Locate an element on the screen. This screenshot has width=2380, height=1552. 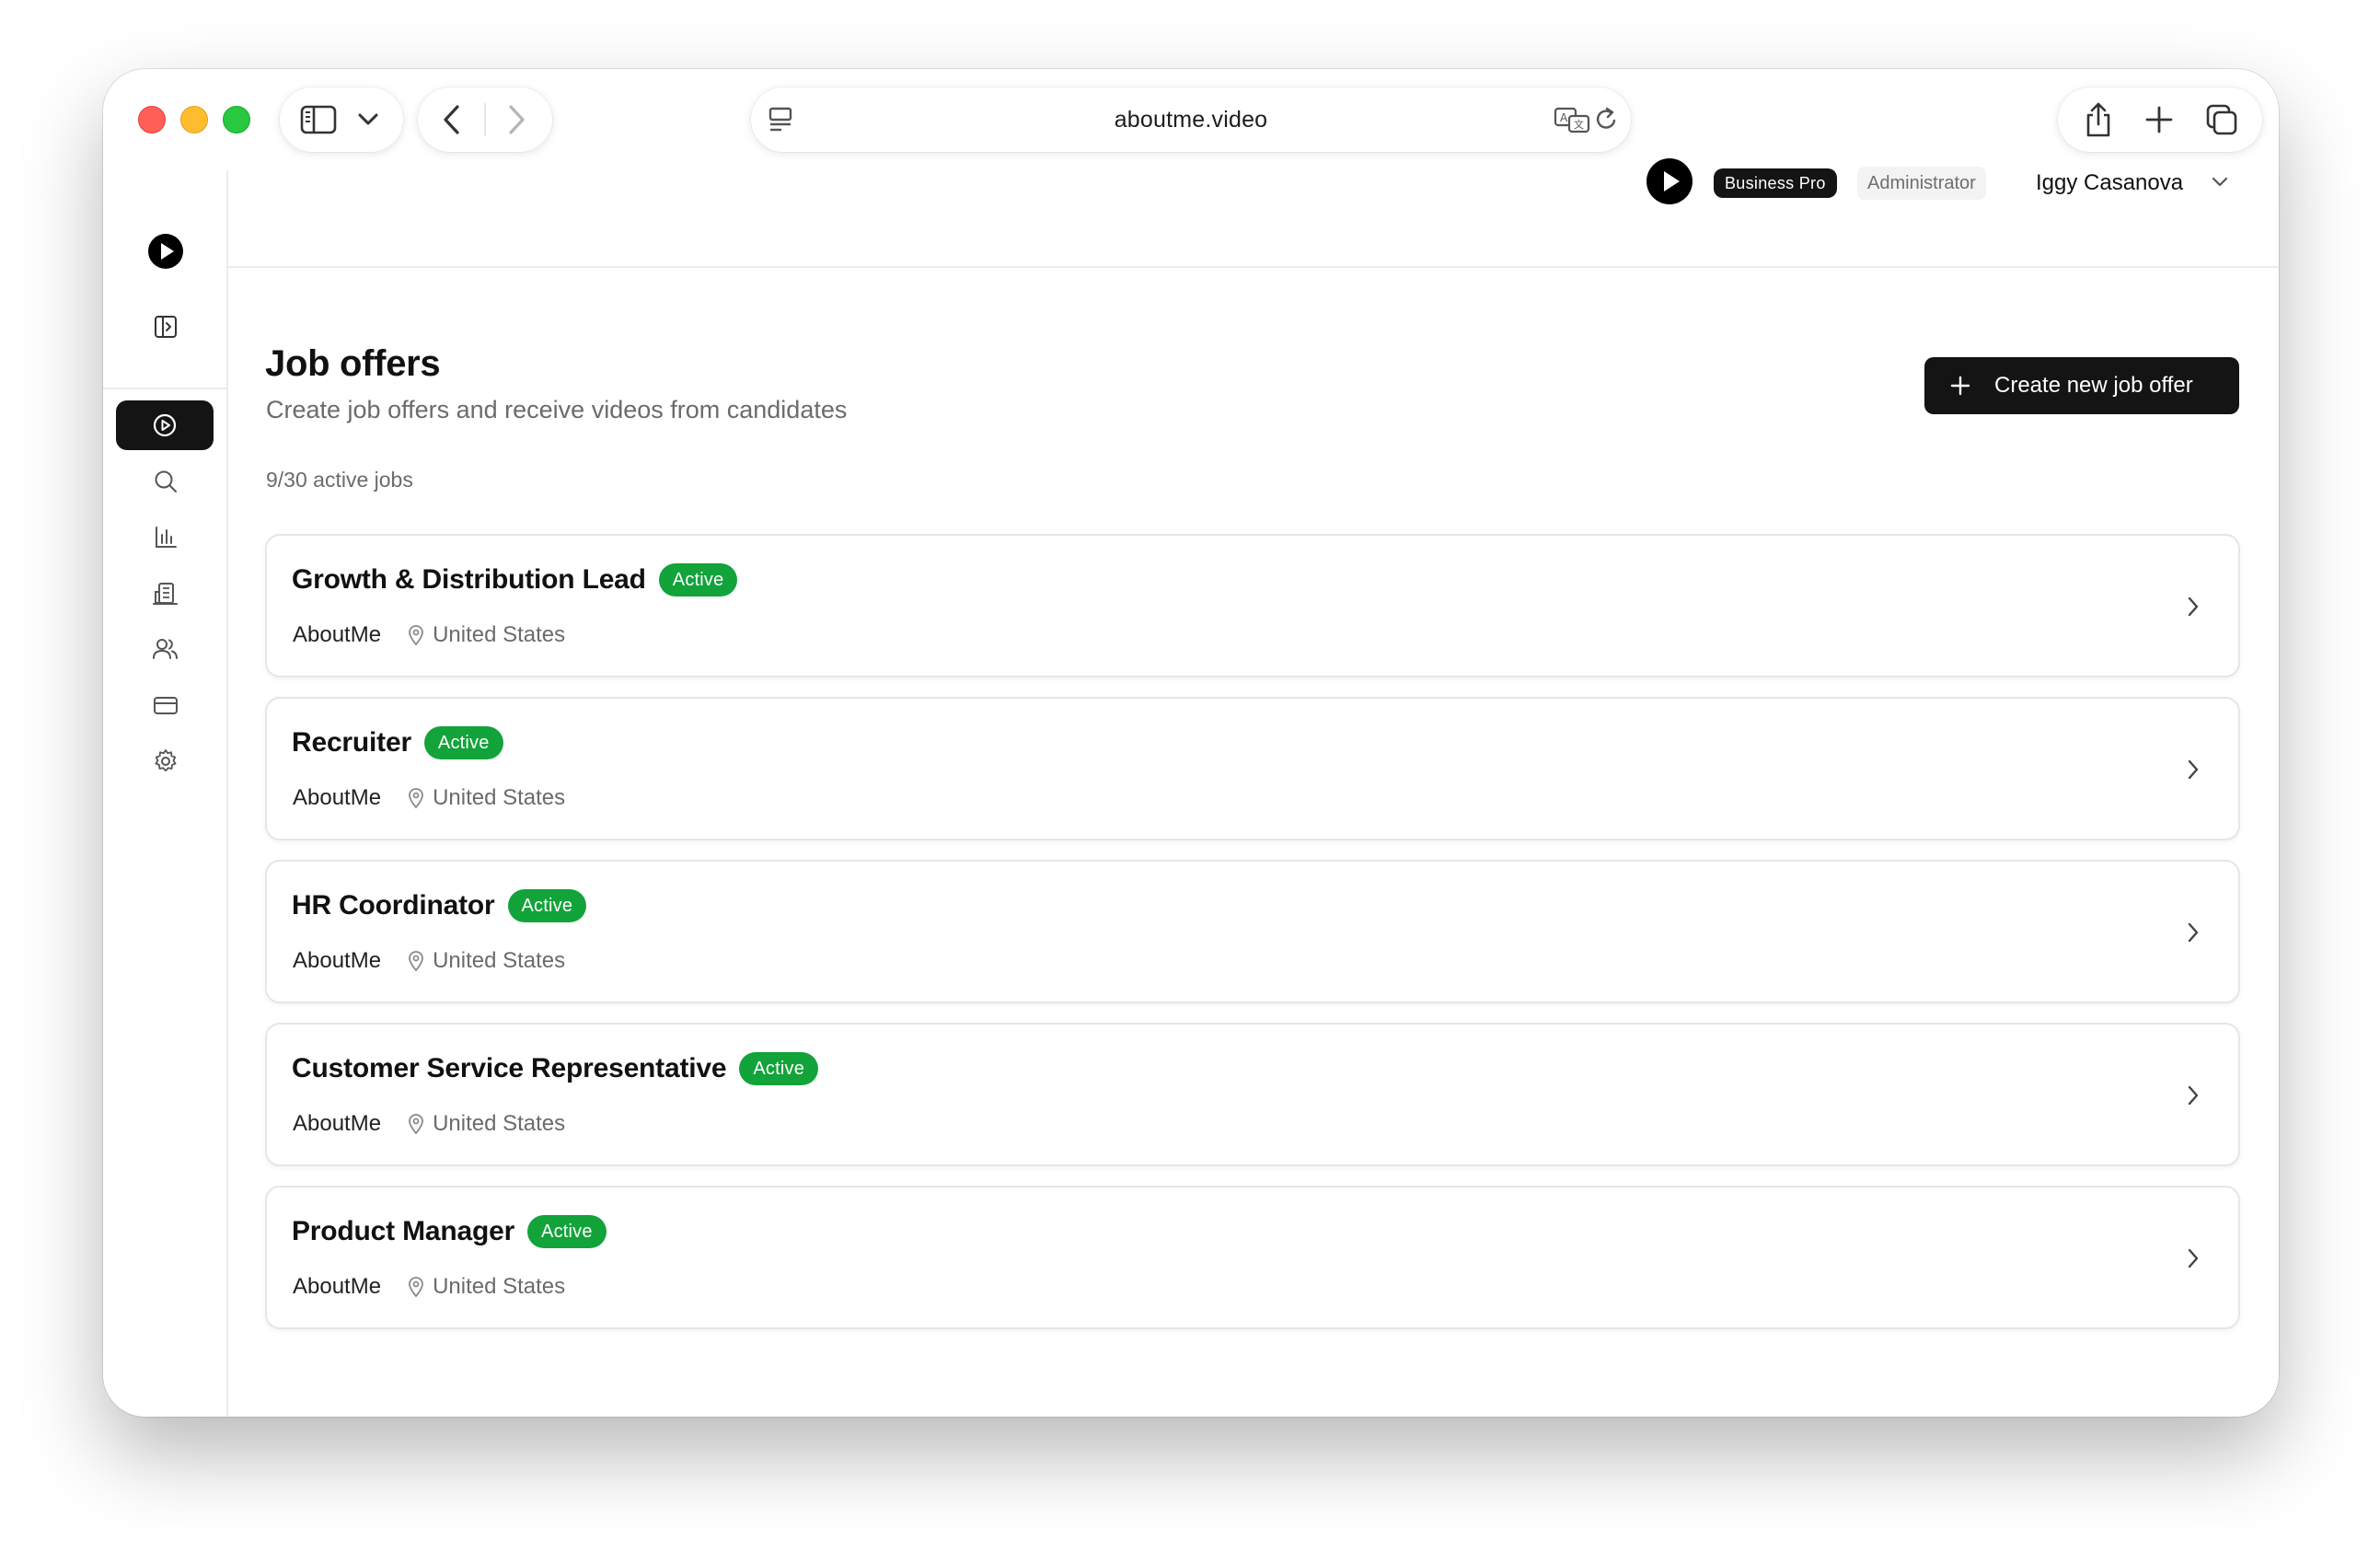
url-text: aboutme.video is located at coordinates (1191, 119).